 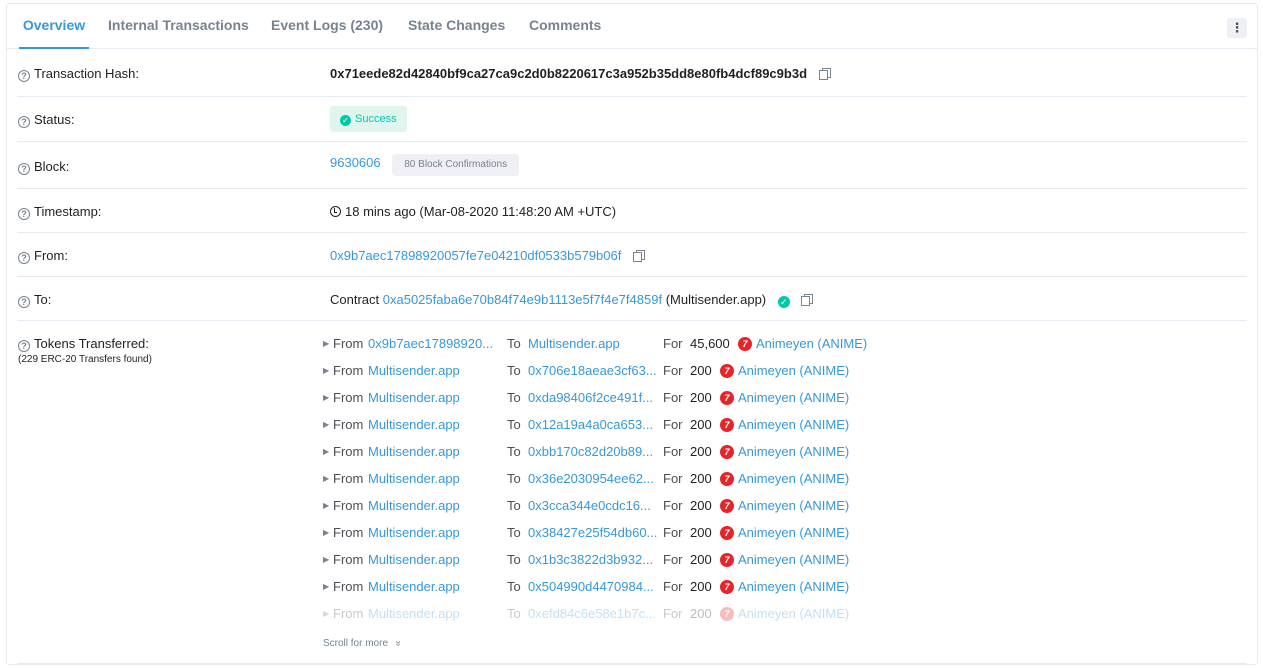 I want to click on label-tokens-transferred: ? Tokens Transferred:, so click(x=83, y=344).